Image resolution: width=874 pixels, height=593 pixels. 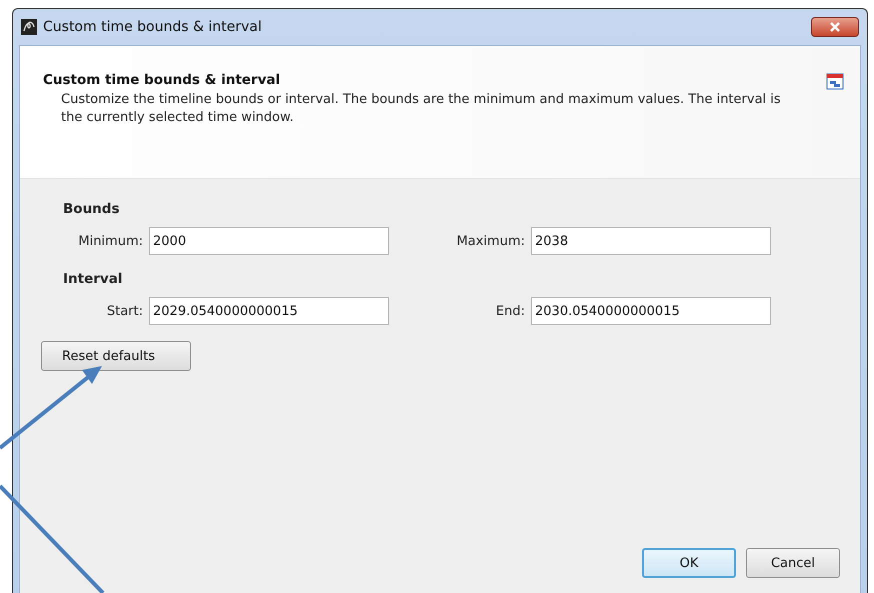 I want to click on section-heading: Interval, so click(x=93, y=279).